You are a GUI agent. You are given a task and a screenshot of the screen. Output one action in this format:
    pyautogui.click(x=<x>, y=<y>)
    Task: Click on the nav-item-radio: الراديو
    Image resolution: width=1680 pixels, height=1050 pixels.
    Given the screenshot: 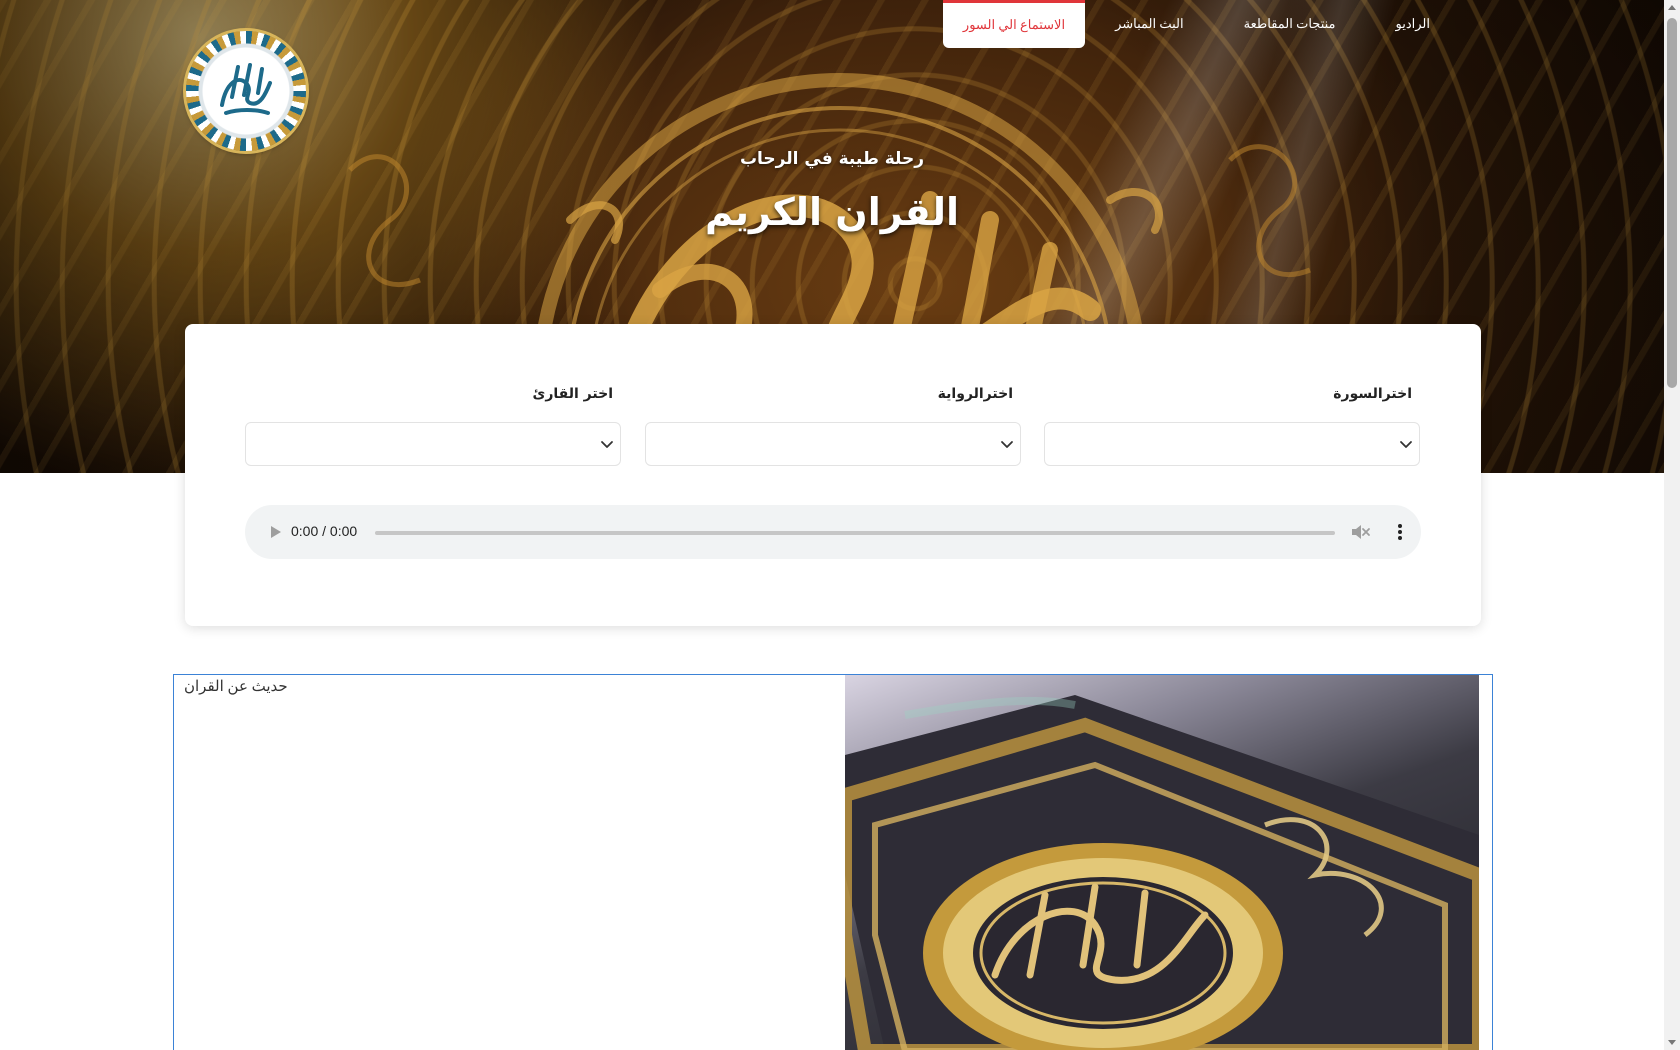 What is the action you would take?
    pyautogui.click(x=1413, y=24)
    